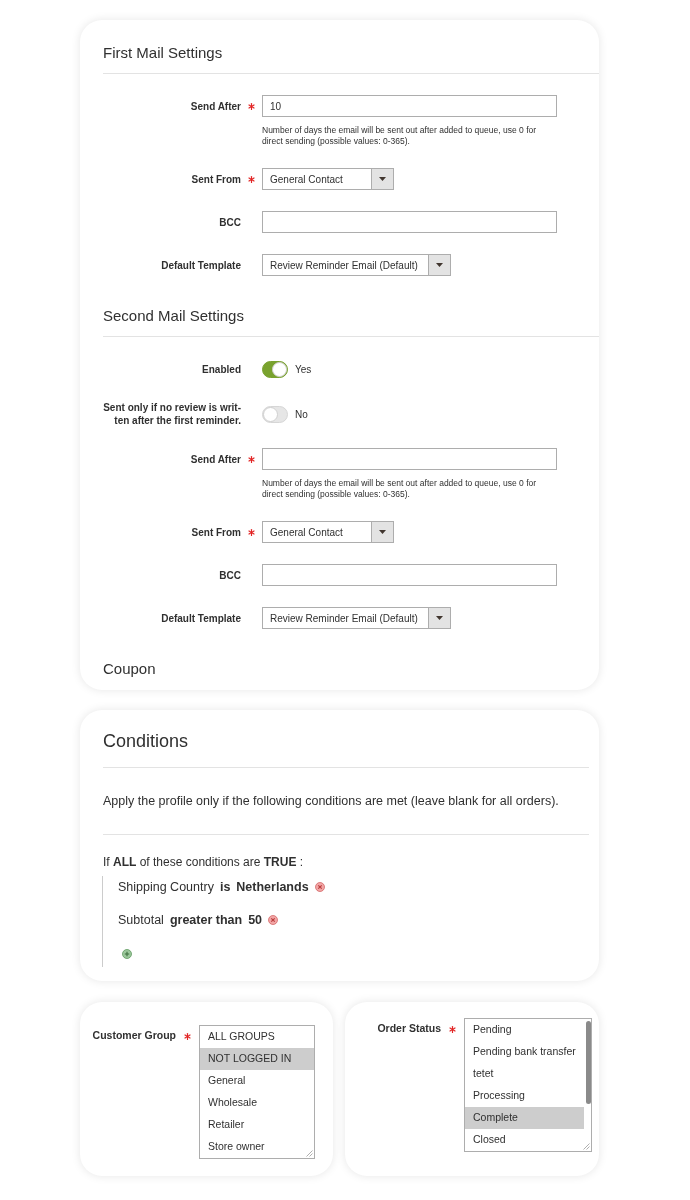  What do you see at coordinates (125, 862) in the screenshot?
I see `aggregator-link: ALL` at bounding box center [125, 862].